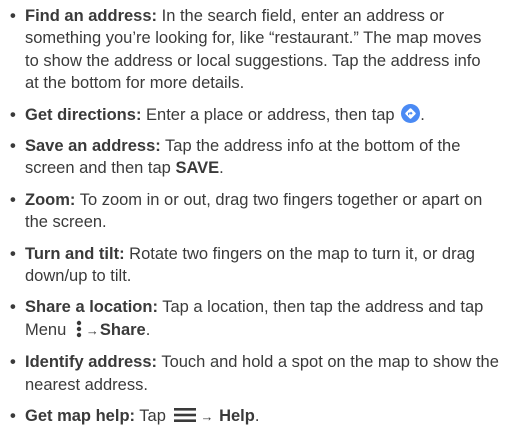  What do you see at coordinates (270, 114) in the screenshot?
I see `item-text: Enter a place or address, then tap` at bounding box center [270, 114].